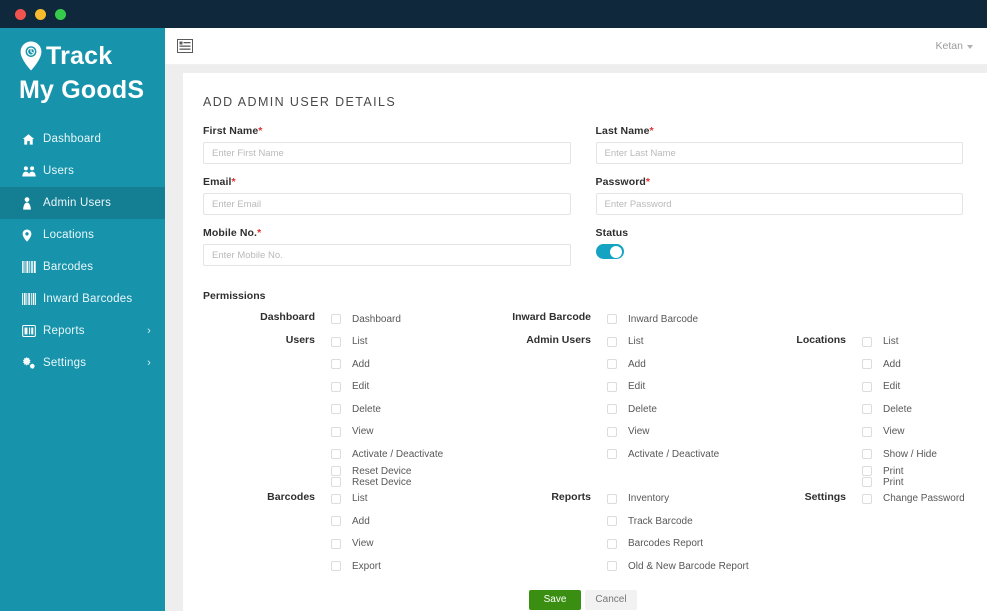  I want to click on permission-item: Barcodes Report, so click(679, 544).